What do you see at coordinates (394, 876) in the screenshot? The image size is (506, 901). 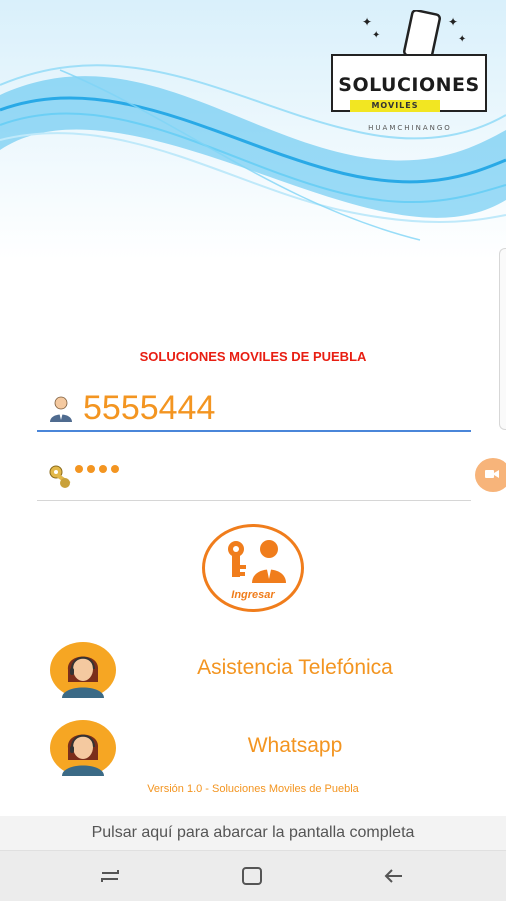 I see `back-icon` at bounding box center [394, 876].